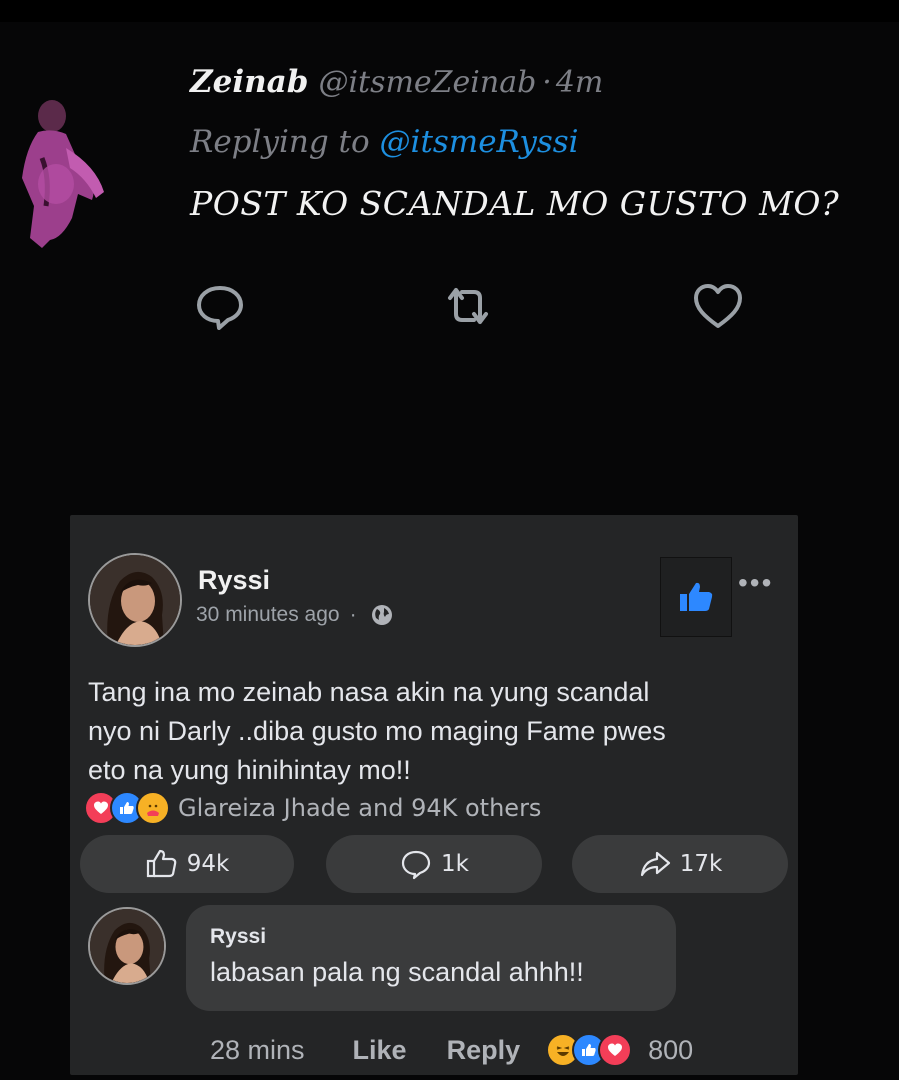 The height and width of the screenshot is (1080, 899). What do you see at coordinates (127, 946) in the screenshot?
I see `comment-author-avatar` at bounding box center [127, 946].